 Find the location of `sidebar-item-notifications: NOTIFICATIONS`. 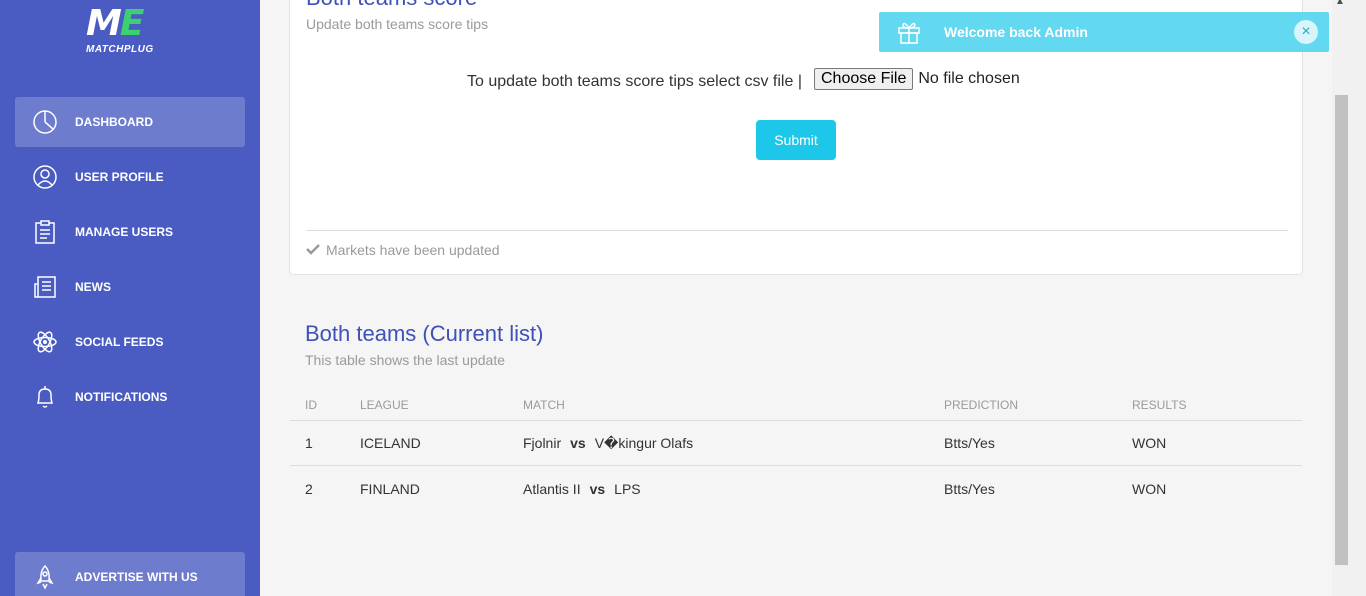

sidebar-item-notifications: NOTIFICATIONS is located at coordinates (130, 397).